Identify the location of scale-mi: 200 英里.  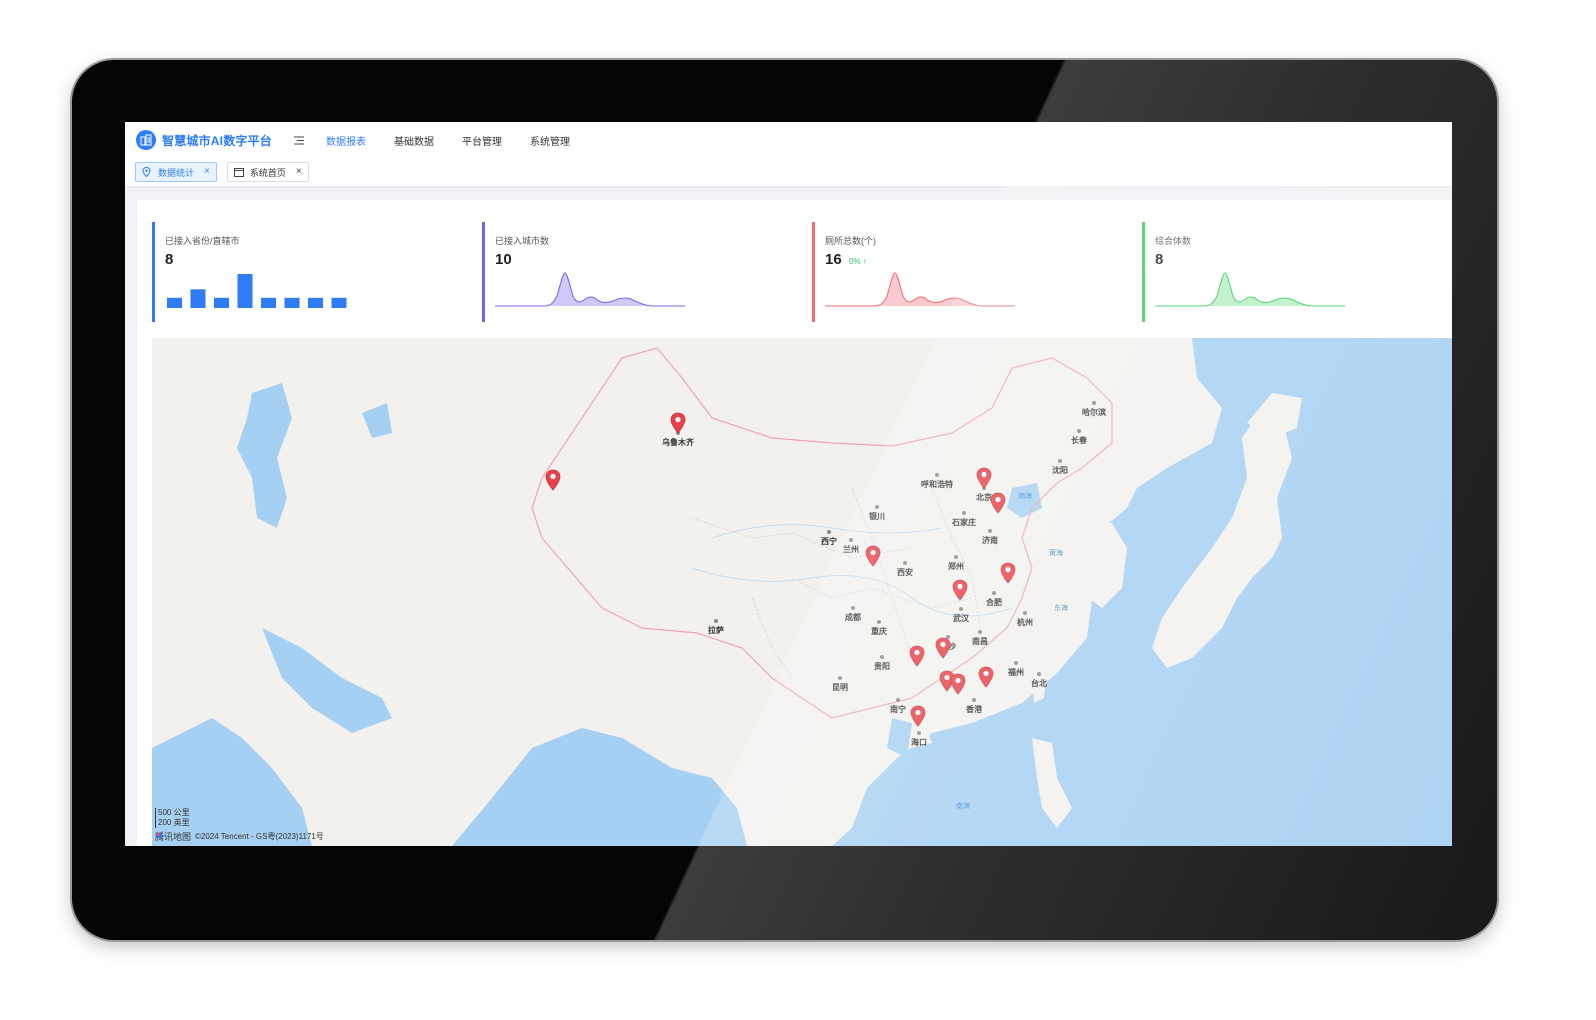
(174, 822).